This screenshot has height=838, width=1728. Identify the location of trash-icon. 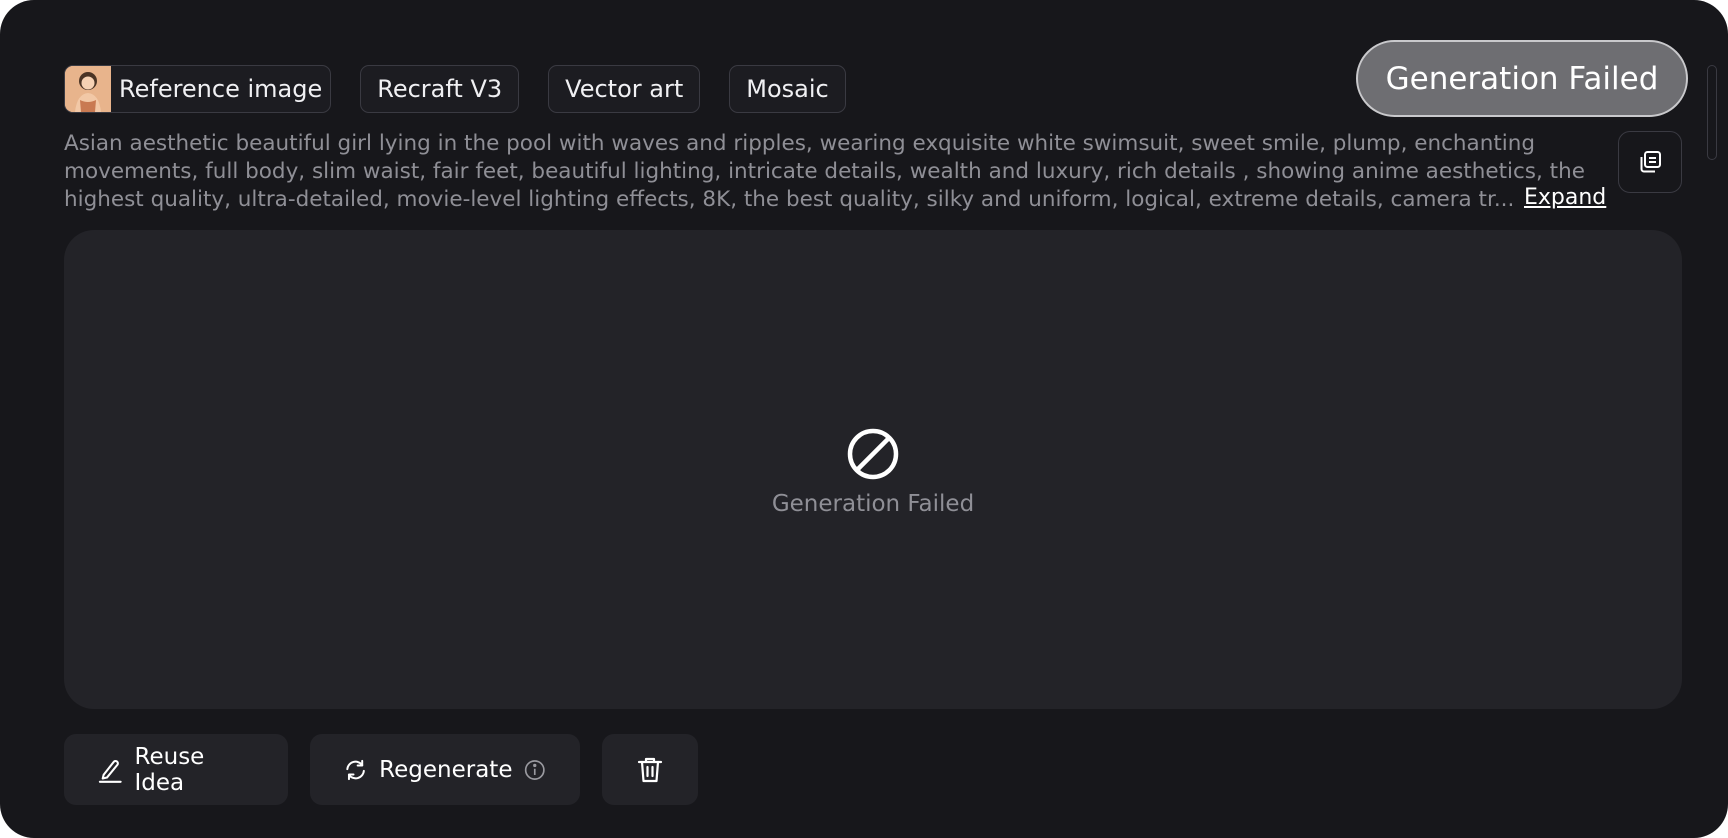
(650, 769).